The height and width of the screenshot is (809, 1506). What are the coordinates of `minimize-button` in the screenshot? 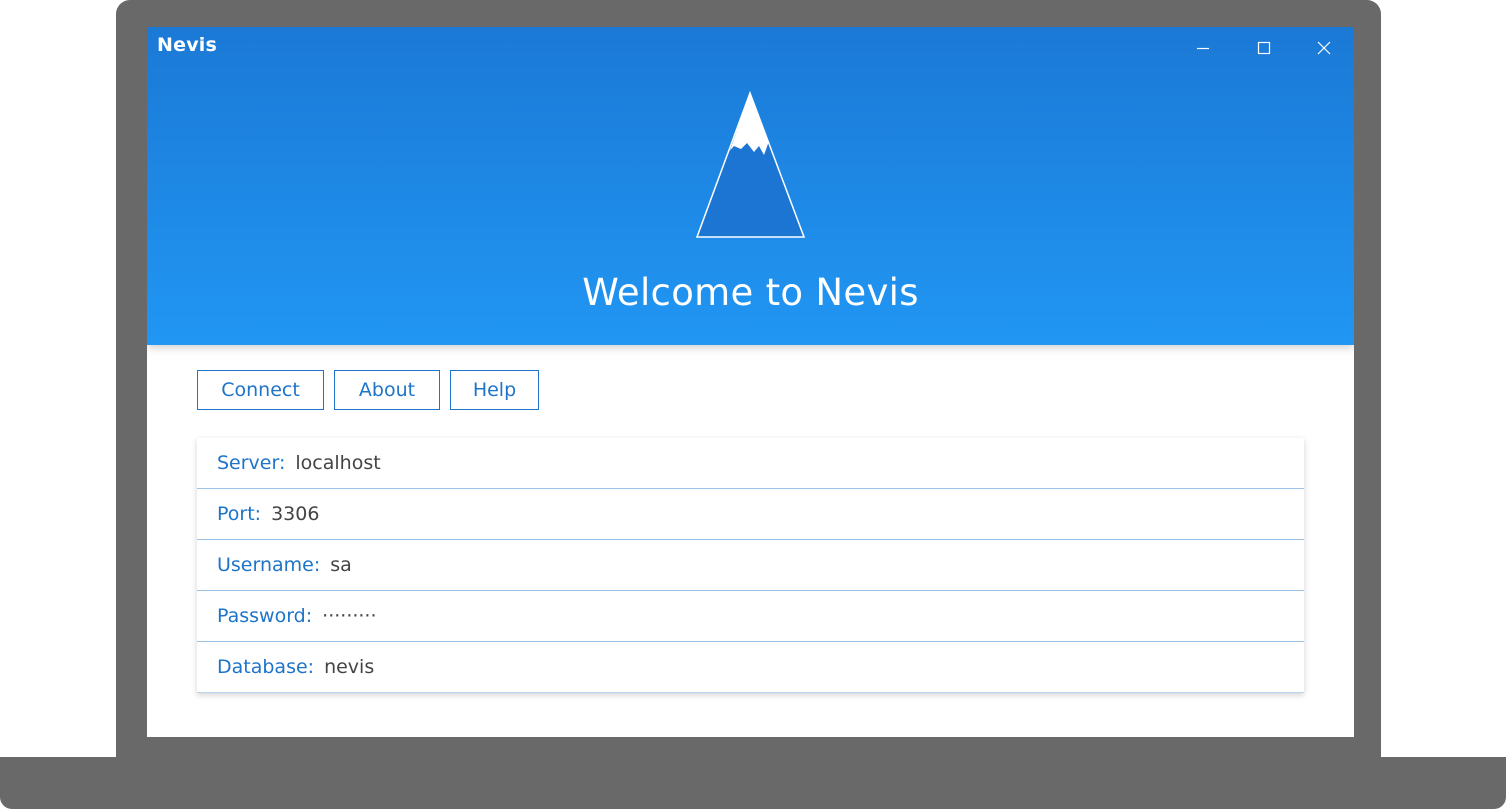 It's located at (1203, 48).